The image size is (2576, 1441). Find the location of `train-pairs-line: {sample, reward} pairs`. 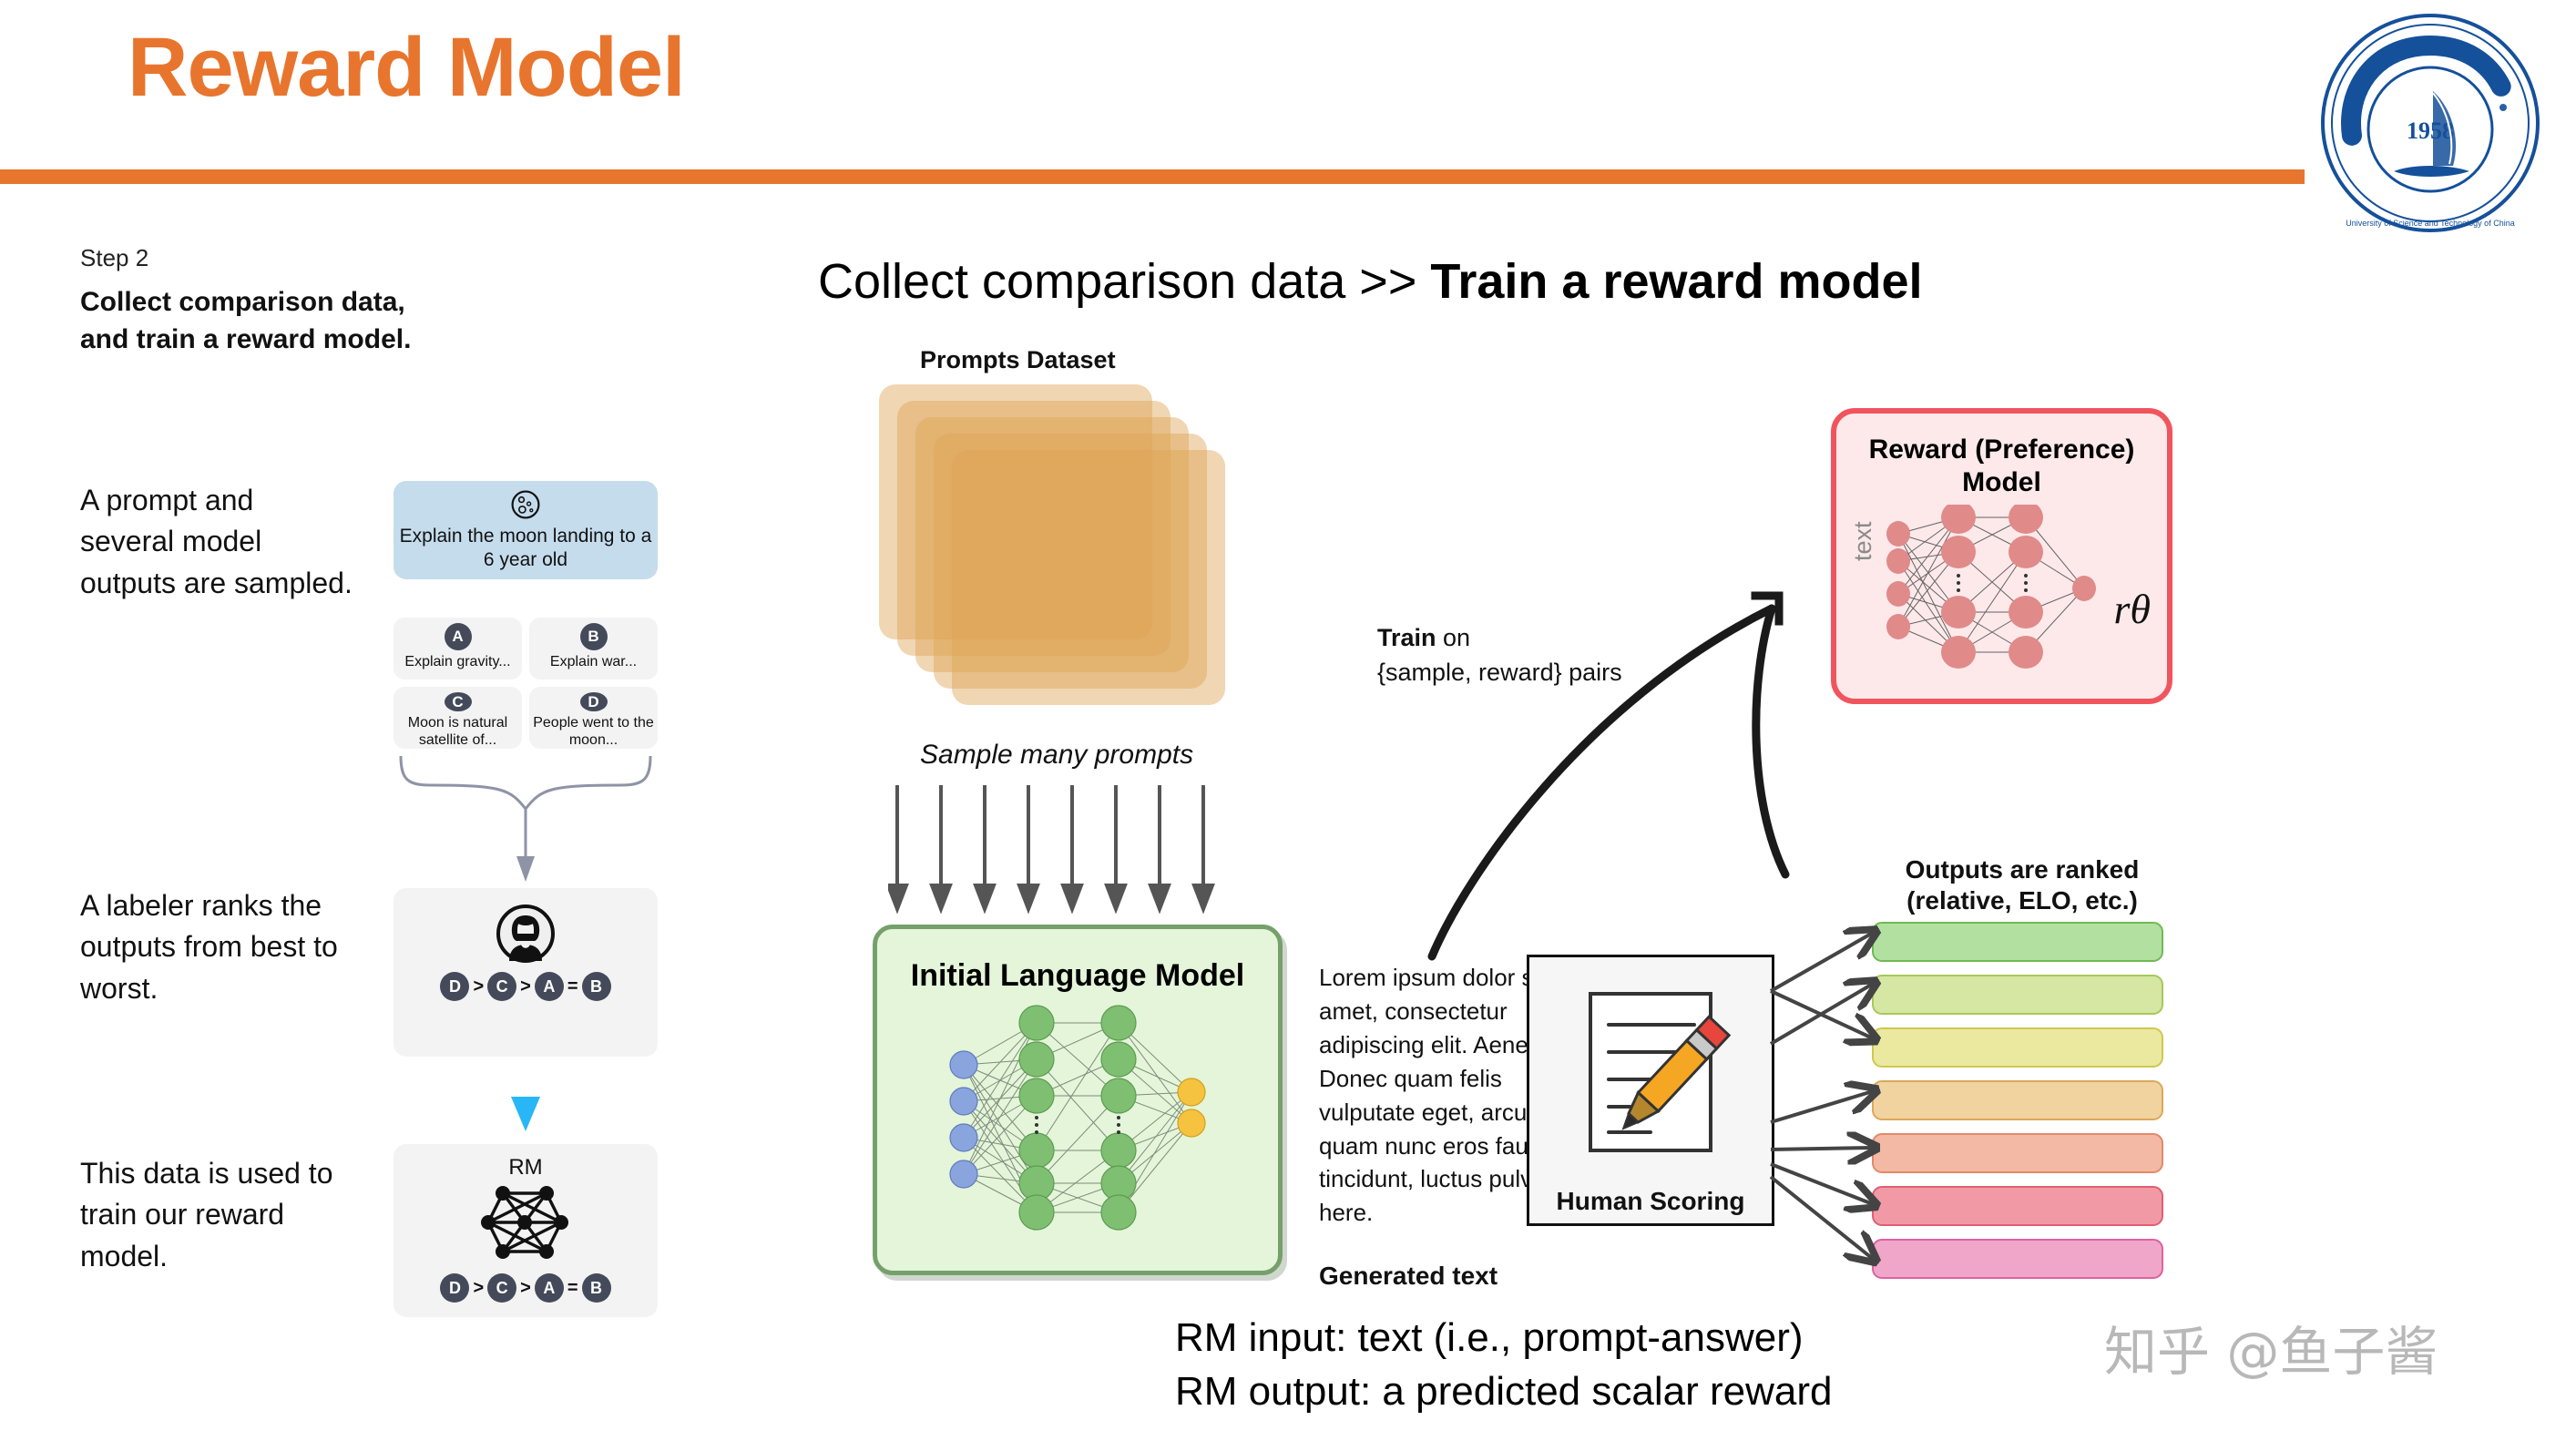

train-pairs-line: {sample, reward} pairs is located at coordinates (1499, 672).